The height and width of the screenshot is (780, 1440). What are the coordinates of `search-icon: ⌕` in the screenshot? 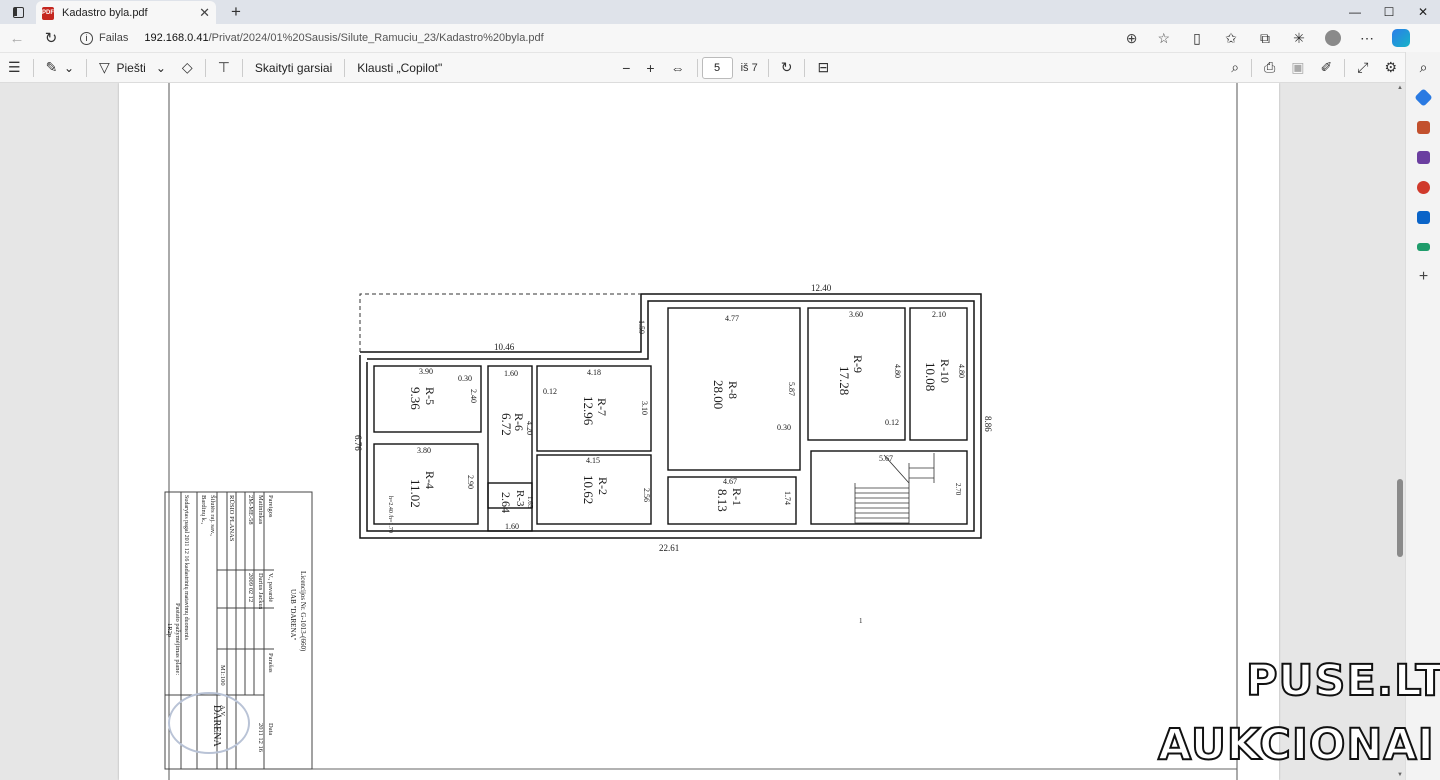 It's located at (1423, 66).